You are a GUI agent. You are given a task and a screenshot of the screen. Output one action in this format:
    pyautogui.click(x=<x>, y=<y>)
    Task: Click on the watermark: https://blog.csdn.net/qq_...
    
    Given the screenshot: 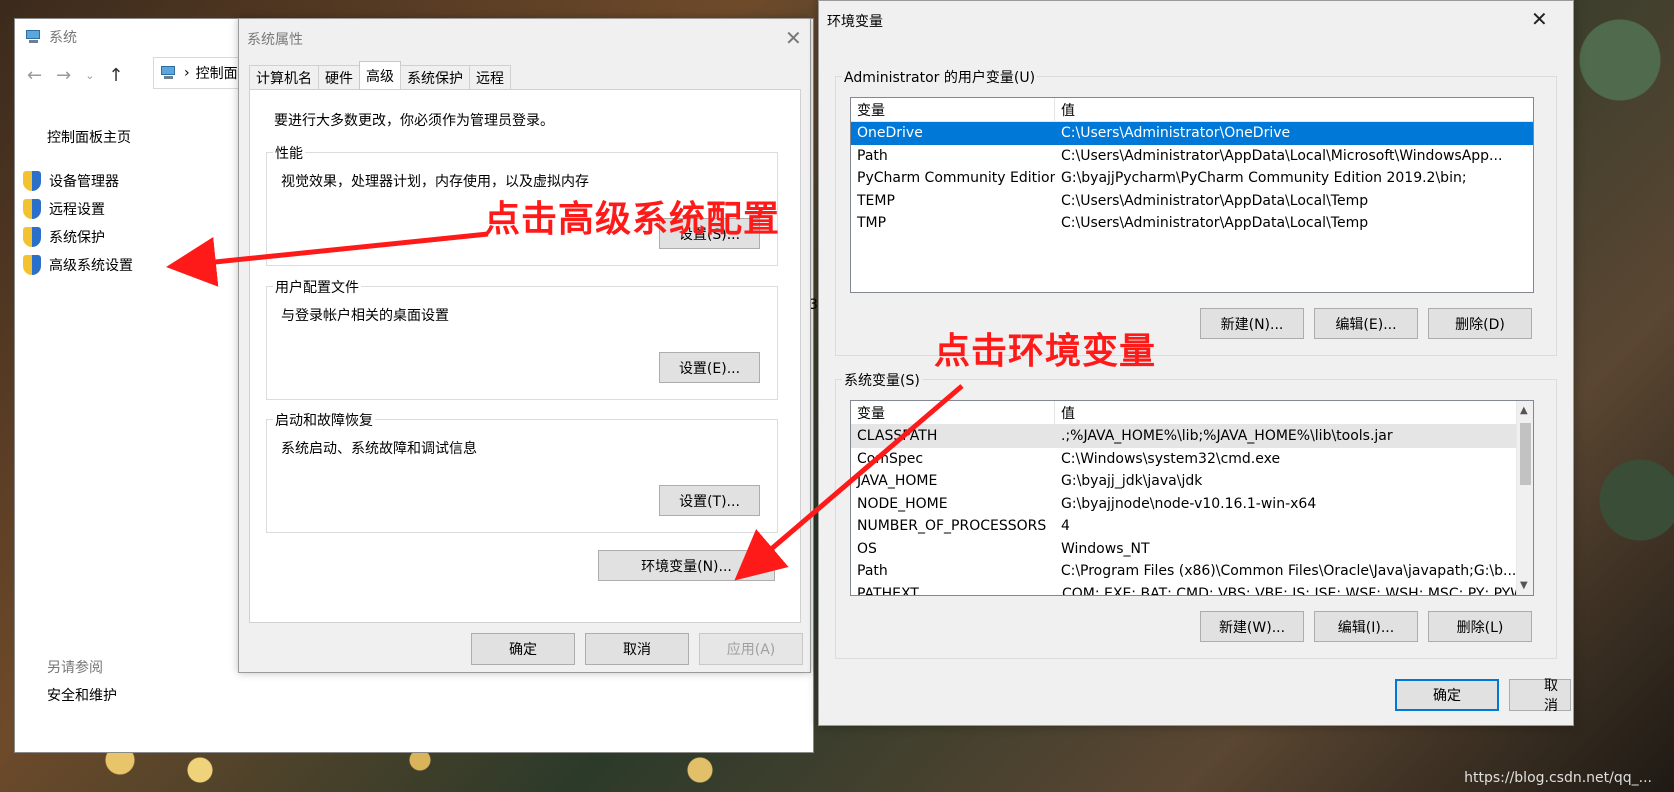 What is the action you would take?
    pyautogui.click(x=1558, y=778)
    